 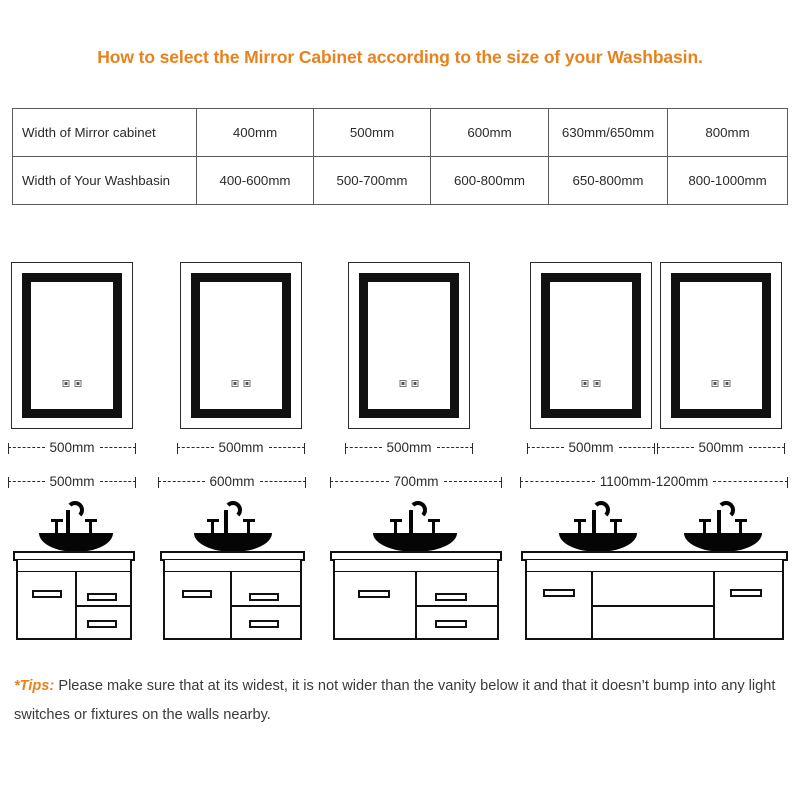 I want to click on cell-mirror-width-3: 600mm, so click(x=489, y=132).